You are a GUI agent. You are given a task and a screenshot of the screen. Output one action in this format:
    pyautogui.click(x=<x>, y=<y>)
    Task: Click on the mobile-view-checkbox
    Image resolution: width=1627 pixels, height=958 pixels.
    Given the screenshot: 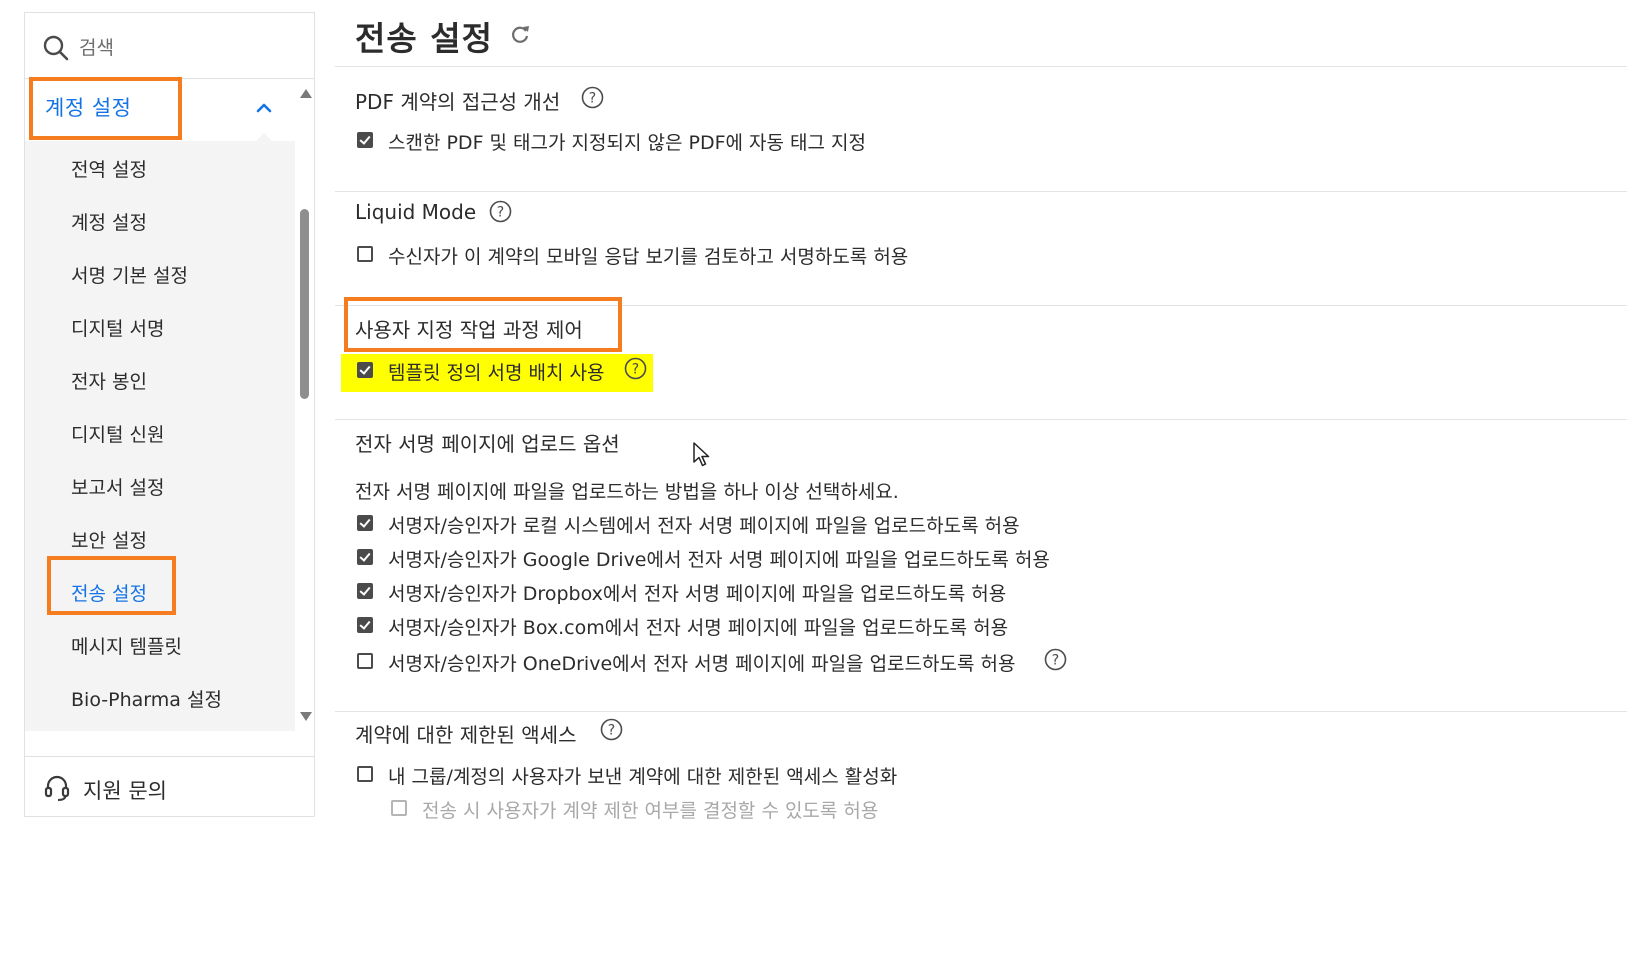 What is the action you would take?
    pyautogui.click(x=365, y=254)
    